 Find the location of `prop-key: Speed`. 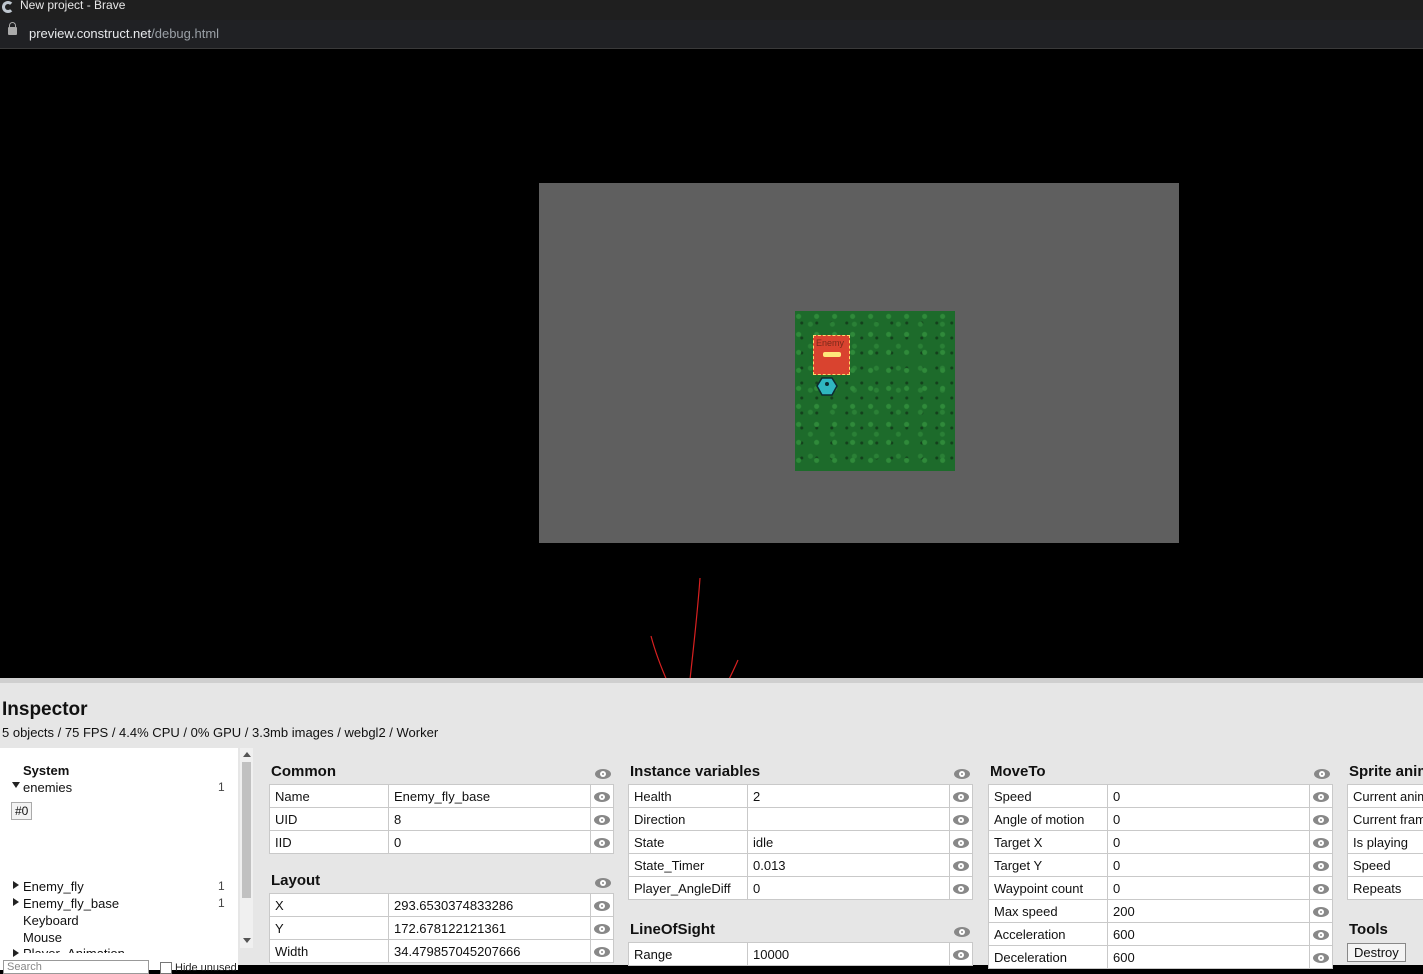

prop-key: Speed is located at coordinates (1048, 796).